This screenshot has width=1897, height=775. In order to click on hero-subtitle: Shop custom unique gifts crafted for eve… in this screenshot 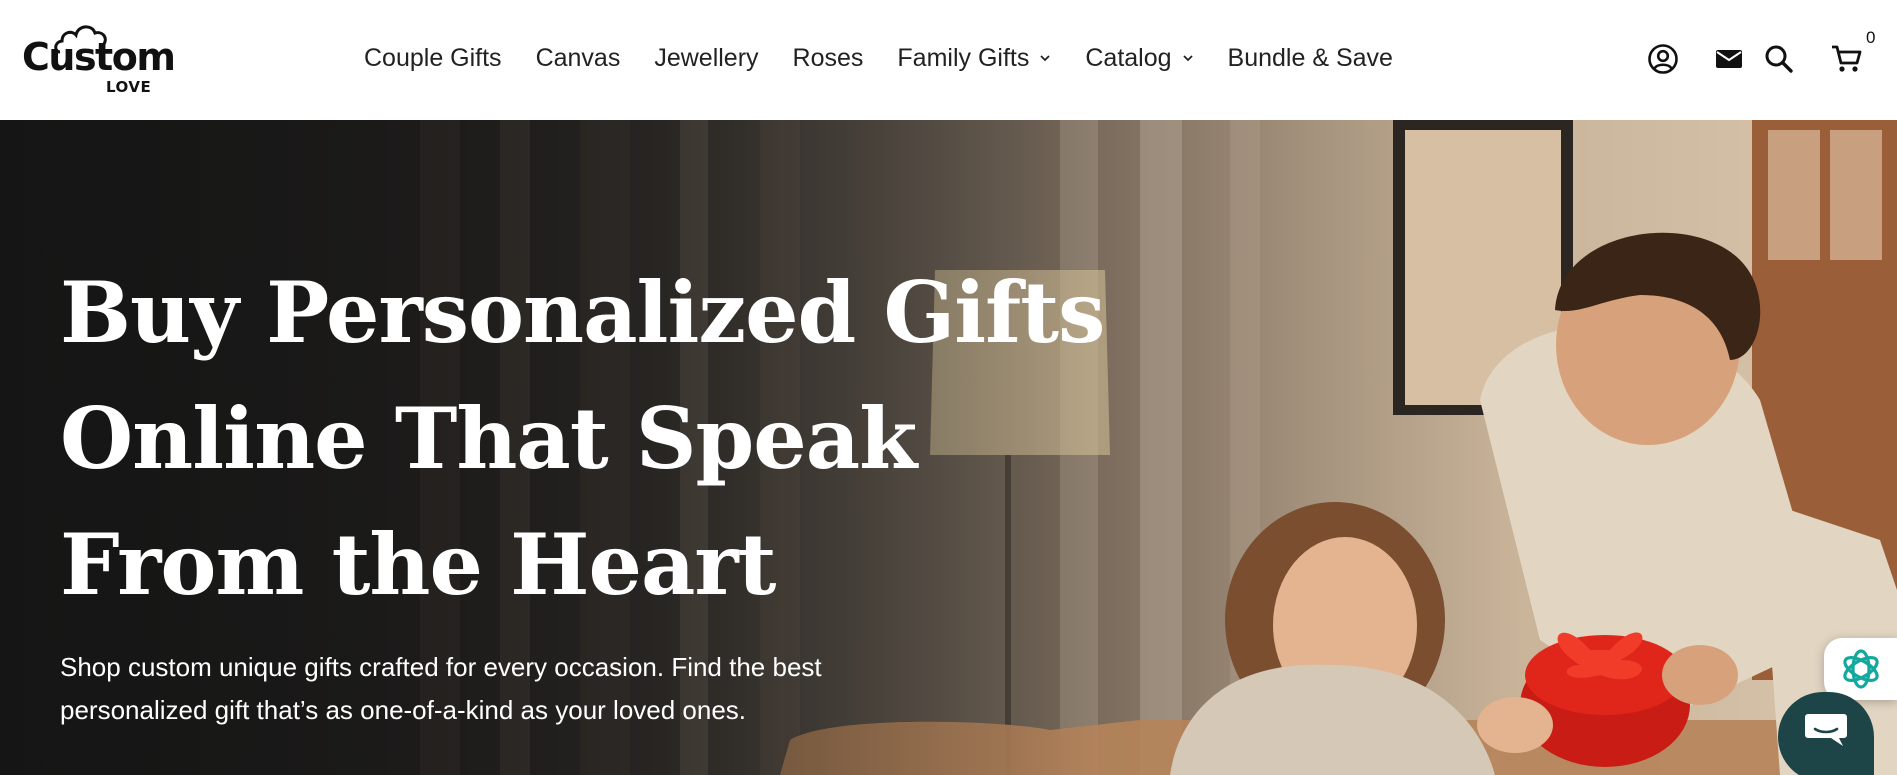, I will do `click(510, 689)`.